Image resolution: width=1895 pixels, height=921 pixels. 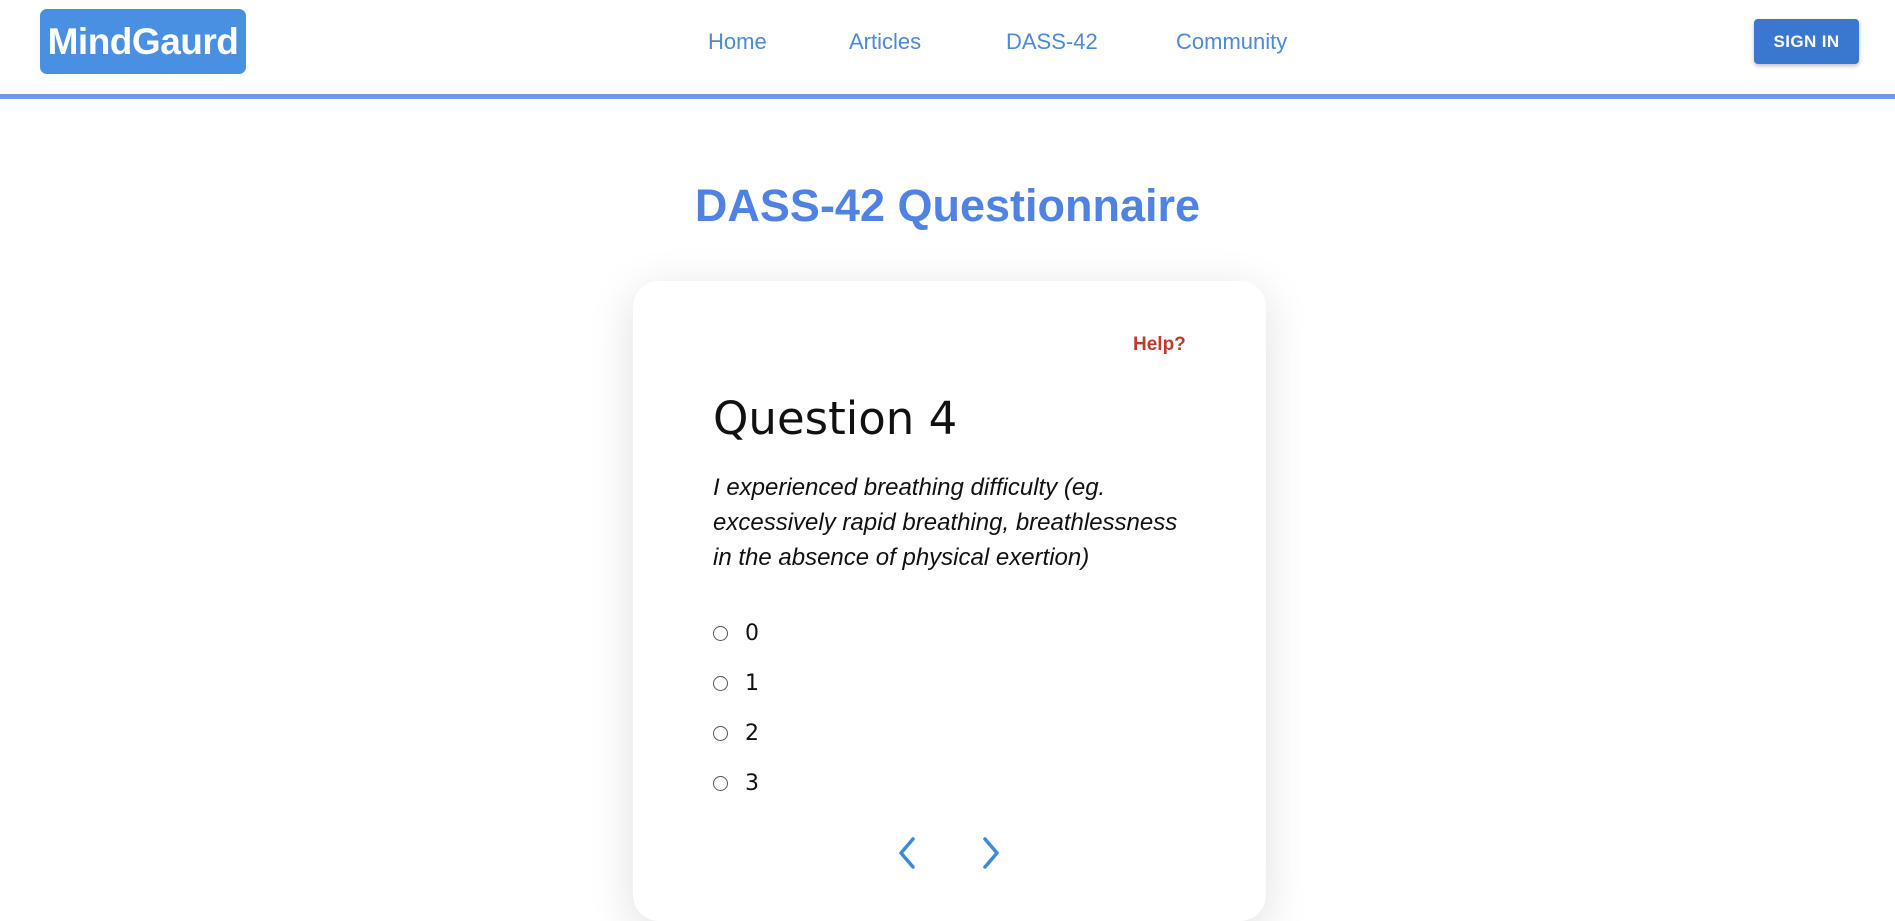 I want to click on chevron-left-icon, so click(x=907, y=853).